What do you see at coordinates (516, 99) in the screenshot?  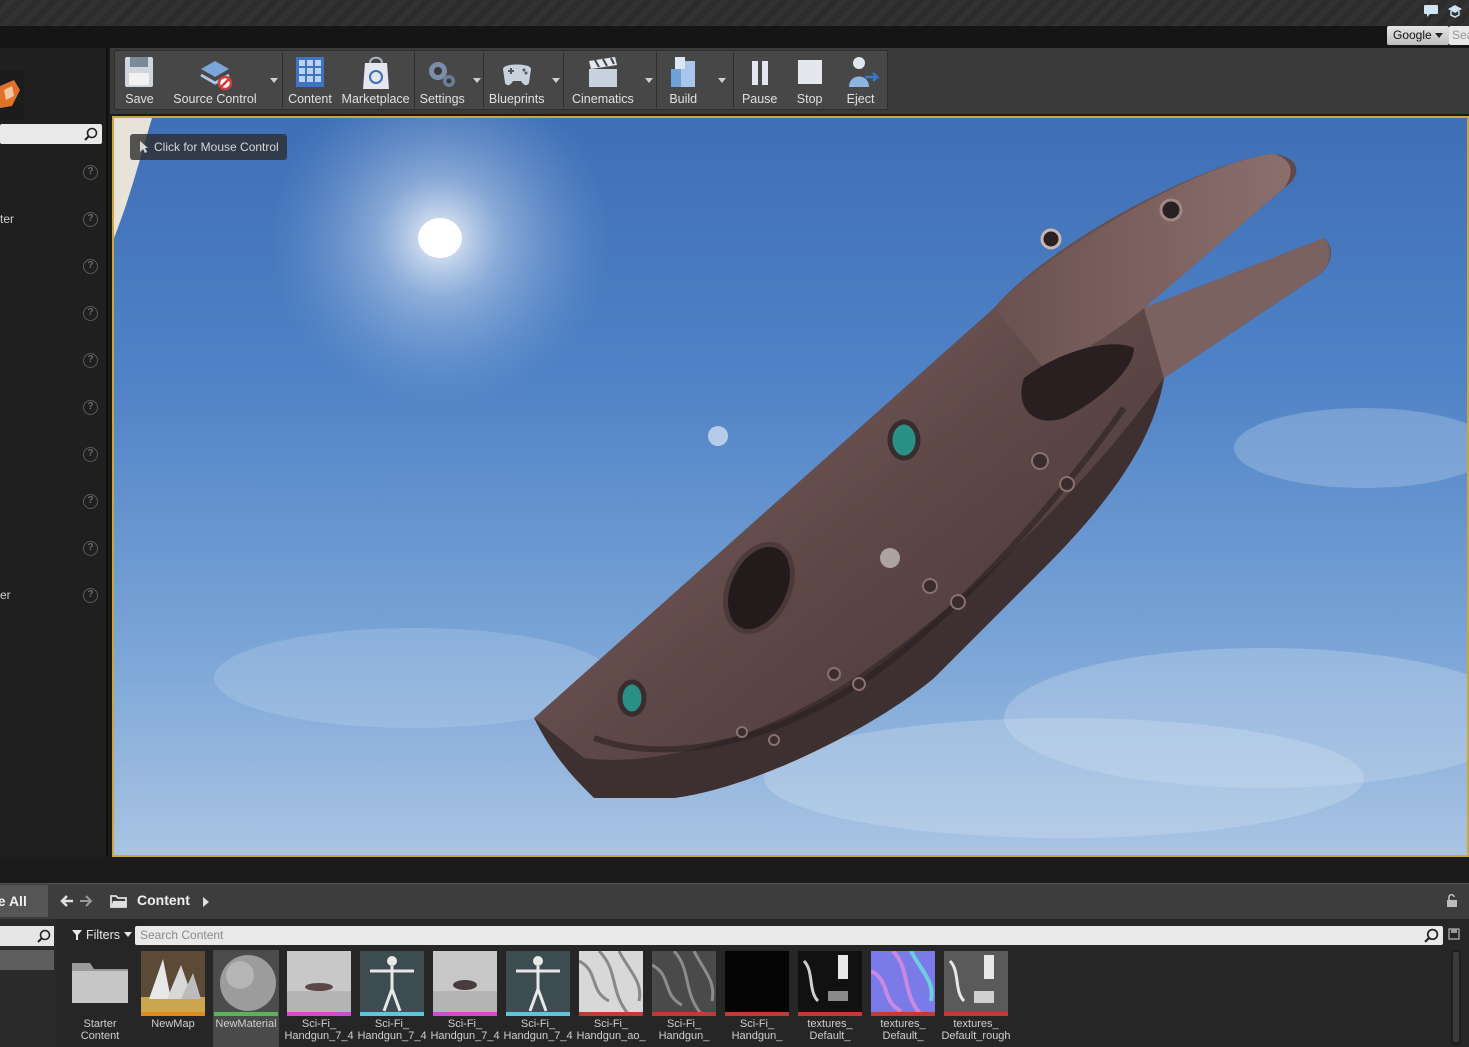 I see `blueprints-label: Blueprints` at bounding box center [516, 99].